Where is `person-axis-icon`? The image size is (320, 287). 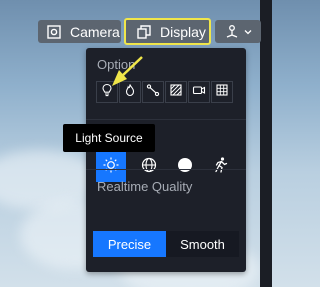 person-axis-icon is located at coordinates (232, 32).